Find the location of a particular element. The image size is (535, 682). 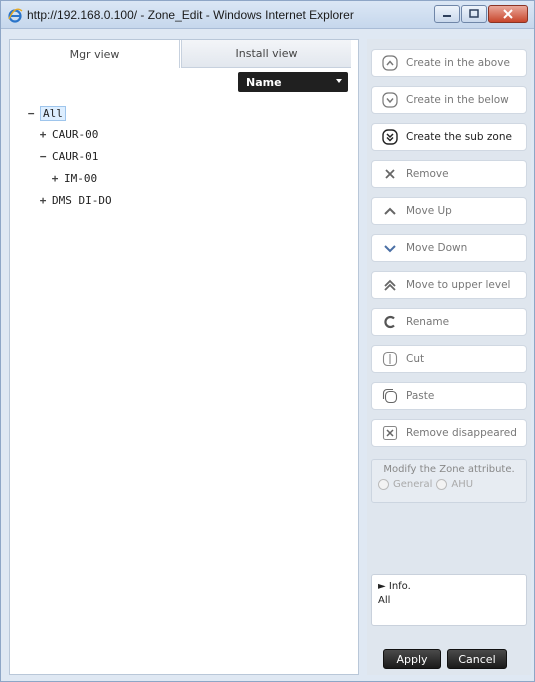

action-label: Cut is located at coordinates (415, 359).